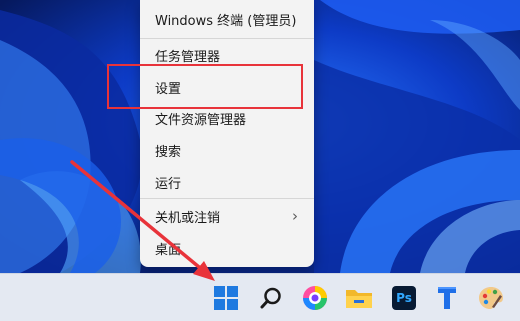  I want to click on photoshop-icon: Ps, so click(404, 298).